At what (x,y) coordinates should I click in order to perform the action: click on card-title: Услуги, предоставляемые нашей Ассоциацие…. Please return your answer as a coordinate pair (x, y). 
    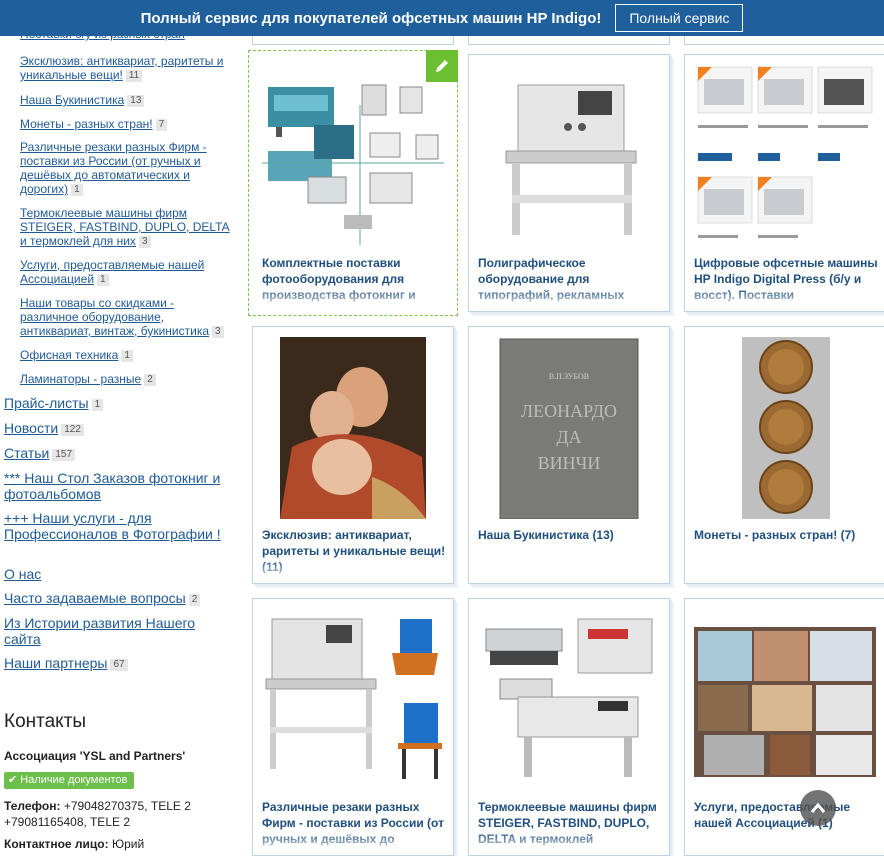
    Looking at the image, I should click on (786, 815).